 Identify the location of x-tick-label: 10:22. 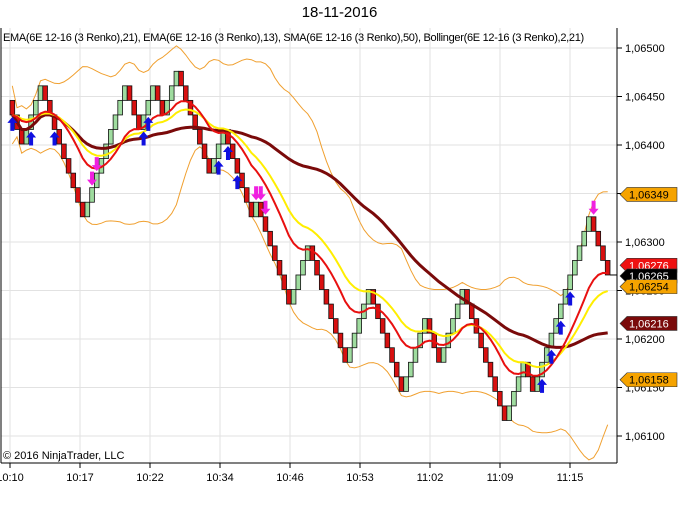
(150, 478).